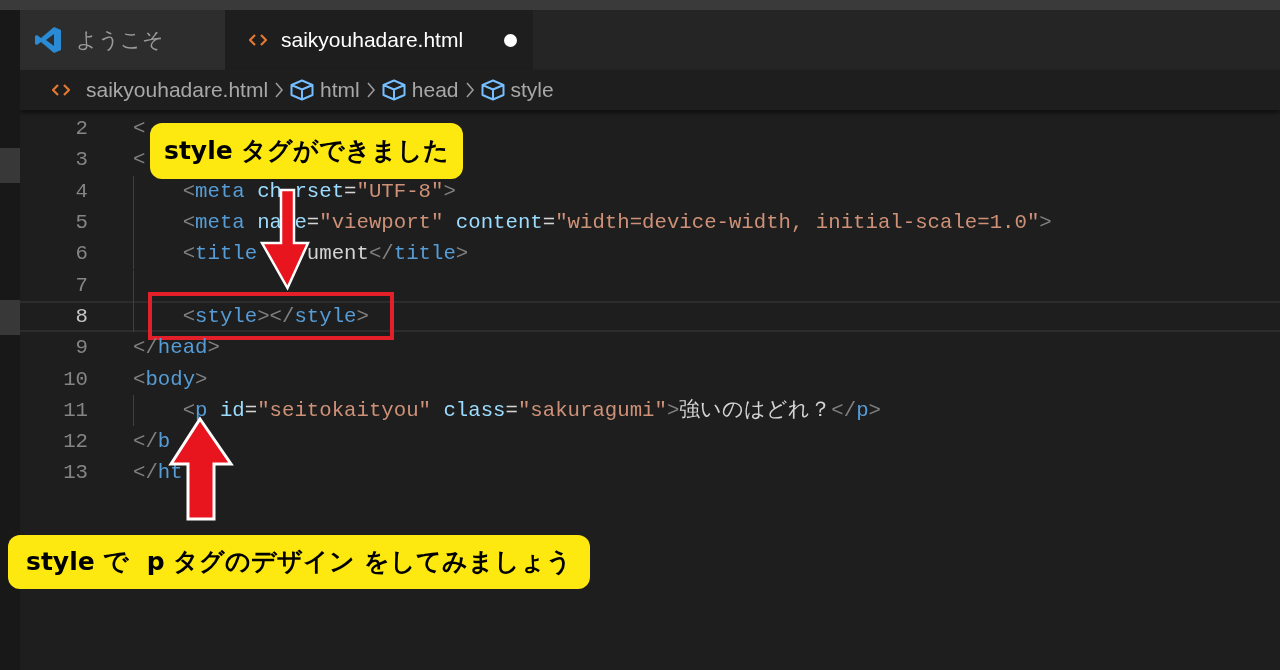  Describe the element at coordinates (81, 129) in the screenshot. I see `line-number: 2` at that location.